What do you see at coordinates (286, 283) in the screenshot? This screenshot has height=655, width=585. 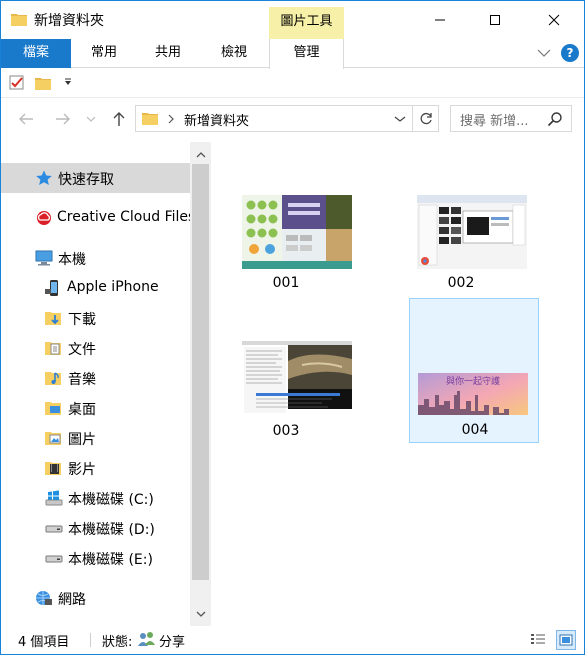 I see `file-name: 001` at bounding box center [286, 283].